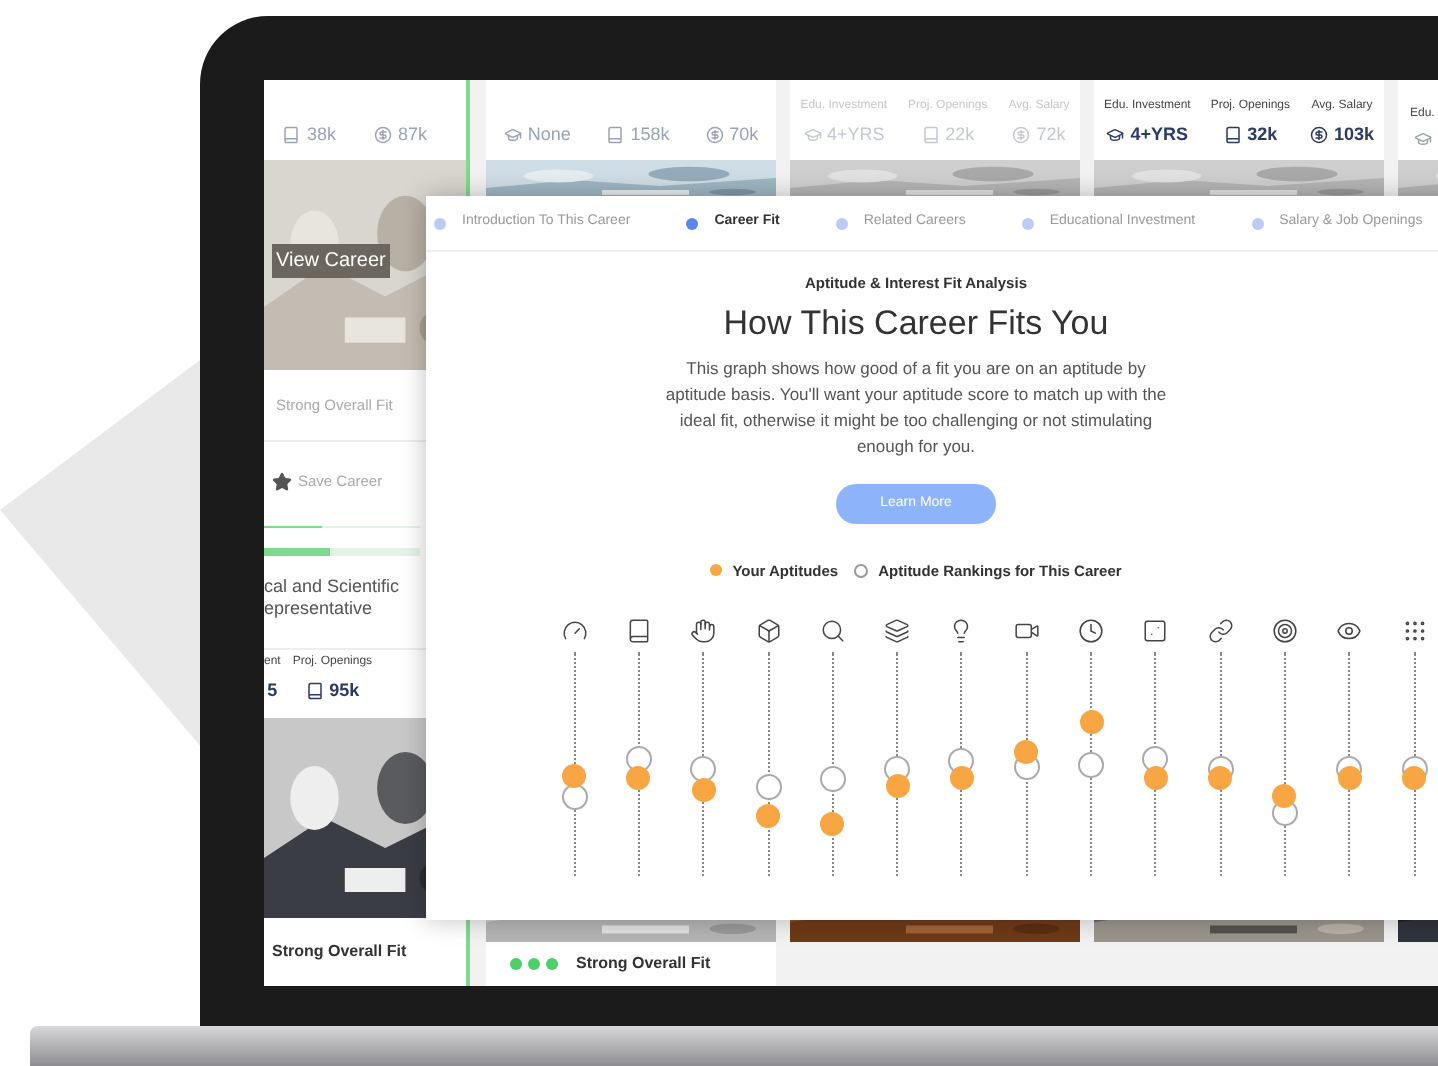 The height and width of the screenshot is (1066, 1438). I want to click on dice-icon, so click(1155, 631).